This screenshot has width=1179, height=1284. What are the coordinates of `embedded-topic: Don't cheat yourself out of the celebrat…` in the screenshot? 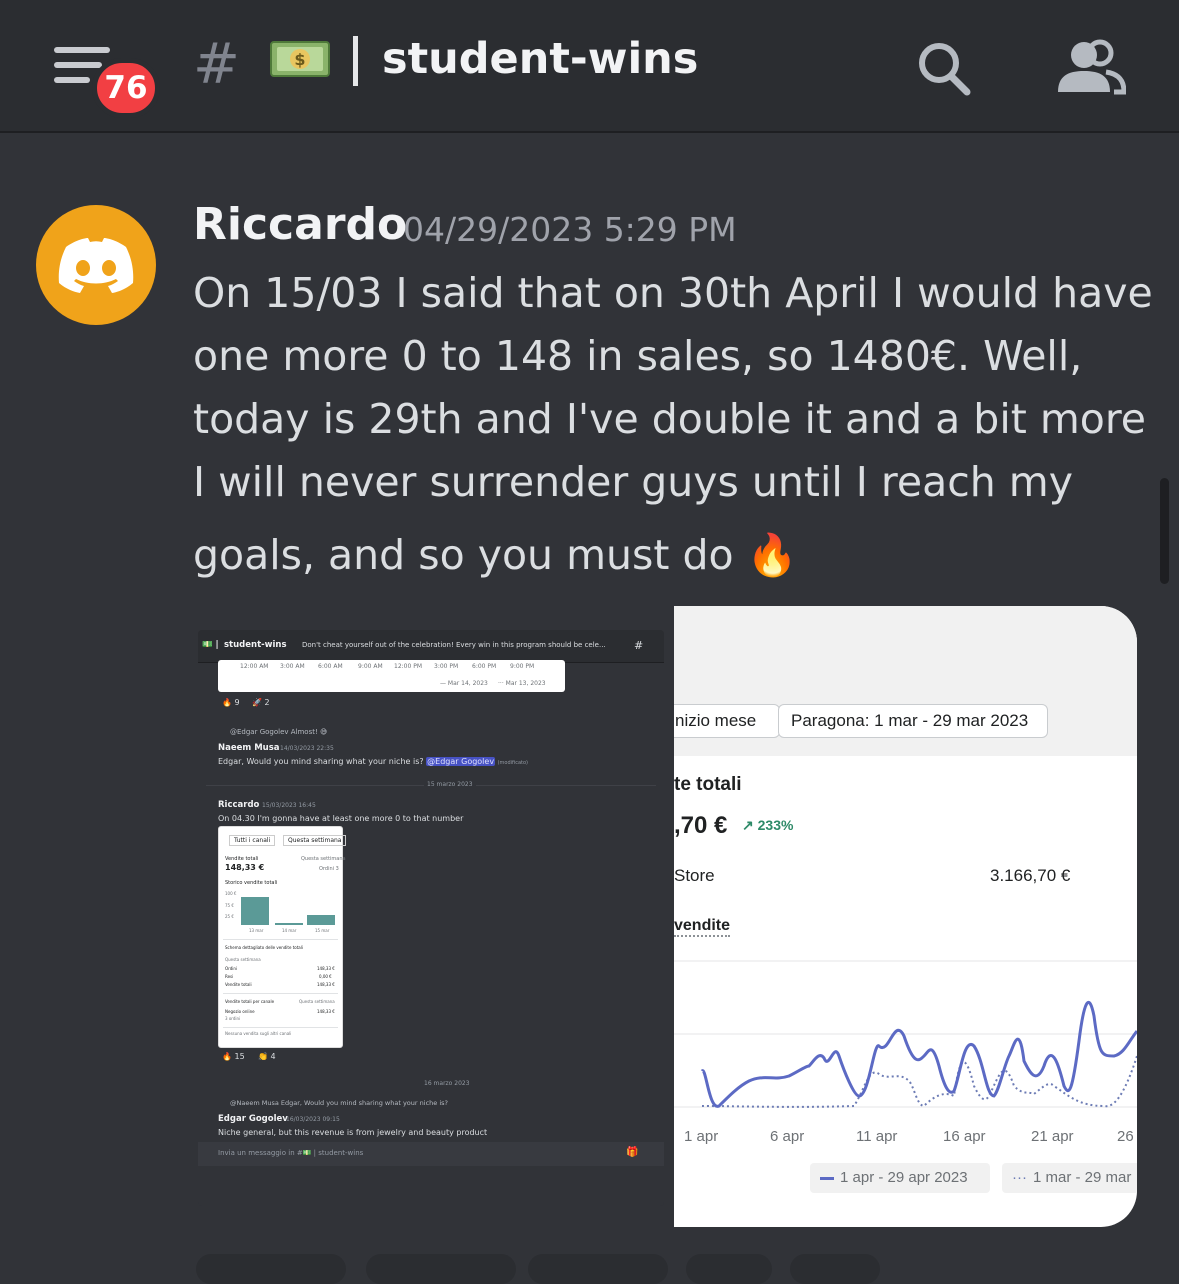 It's located at (454, 645).